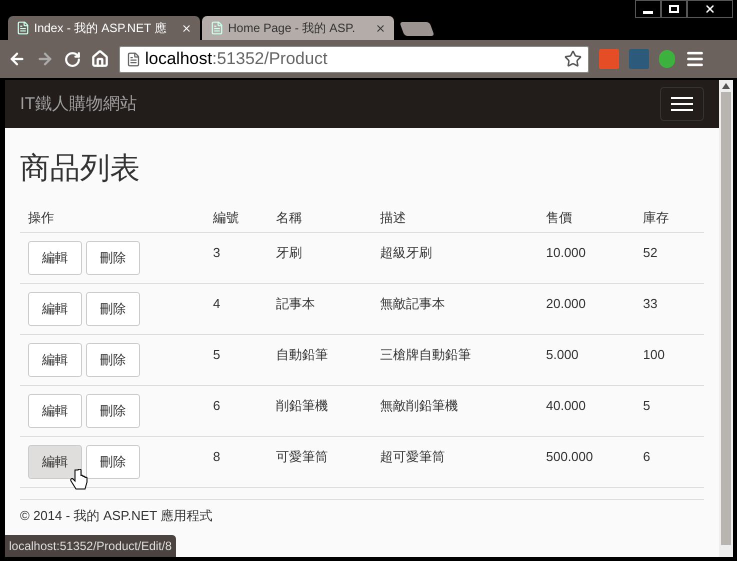 This screenshot has width=737, height=561. Describe the element at coordinates (650, 252) in the screenshot. I see `table-cell: 52` at that location.